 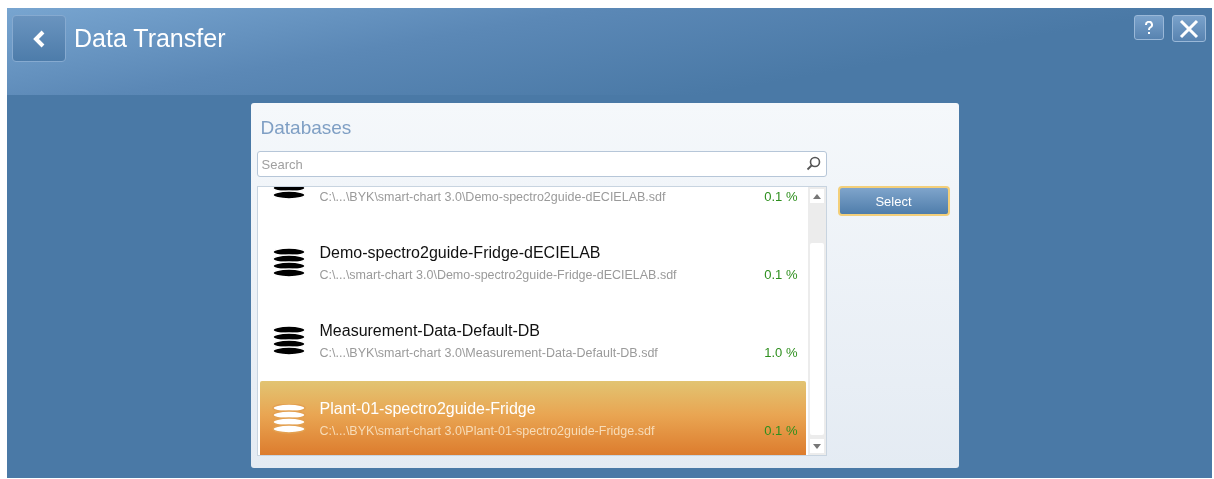 I want to click on close-button, so click(x=1189, y=28).